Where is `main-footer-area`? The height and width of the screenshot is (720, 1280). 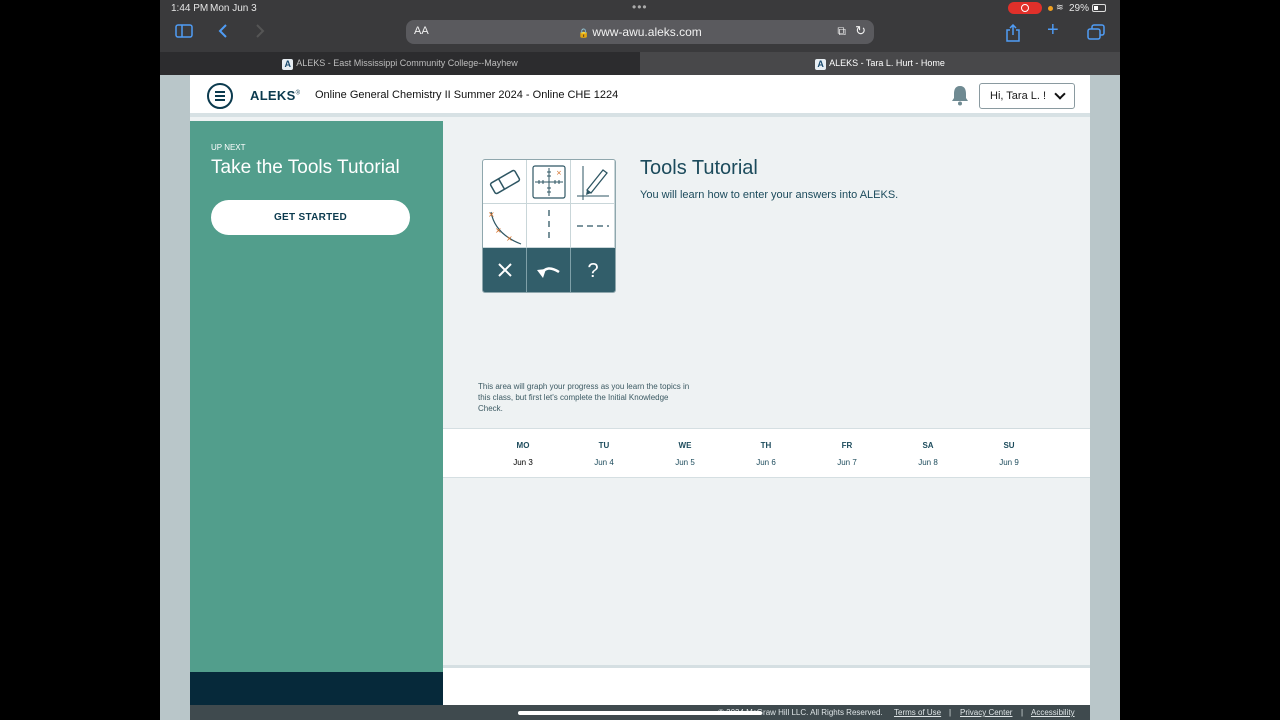
main-footer-area is located at coordinates (766, 685).